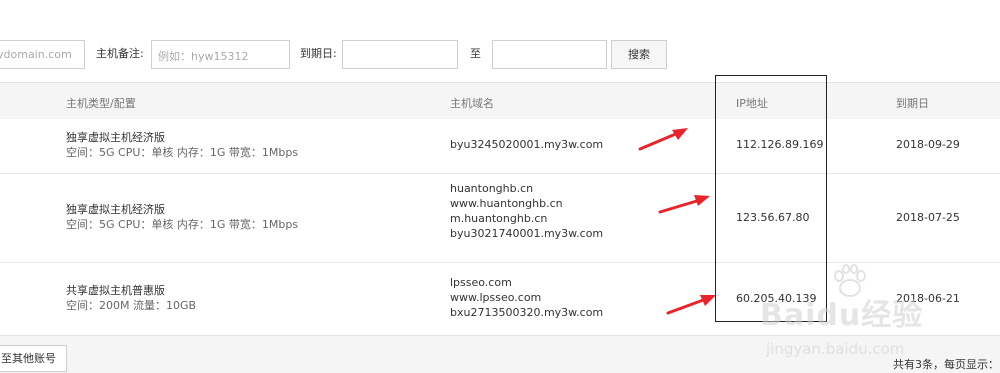  What do you see at coordinates (928, 217) in the screenshot?
I see `expiry-date: 2018-07-25` at bounding box center [928, 217].